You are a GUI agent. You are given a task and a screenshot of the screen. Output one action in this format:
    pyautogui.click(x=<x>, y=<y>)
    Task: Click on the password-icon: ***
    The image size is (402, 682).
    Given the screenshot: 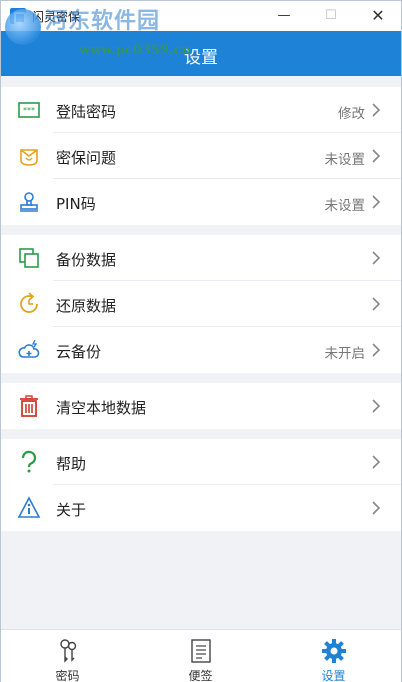 What is the action you would take?
    pyautogui.click(x=29, y=110)
    